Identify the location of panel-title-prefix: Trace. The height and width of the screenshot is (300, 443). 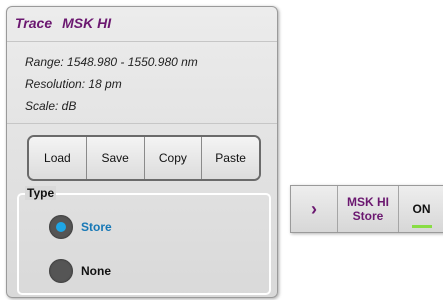
(34, 23).